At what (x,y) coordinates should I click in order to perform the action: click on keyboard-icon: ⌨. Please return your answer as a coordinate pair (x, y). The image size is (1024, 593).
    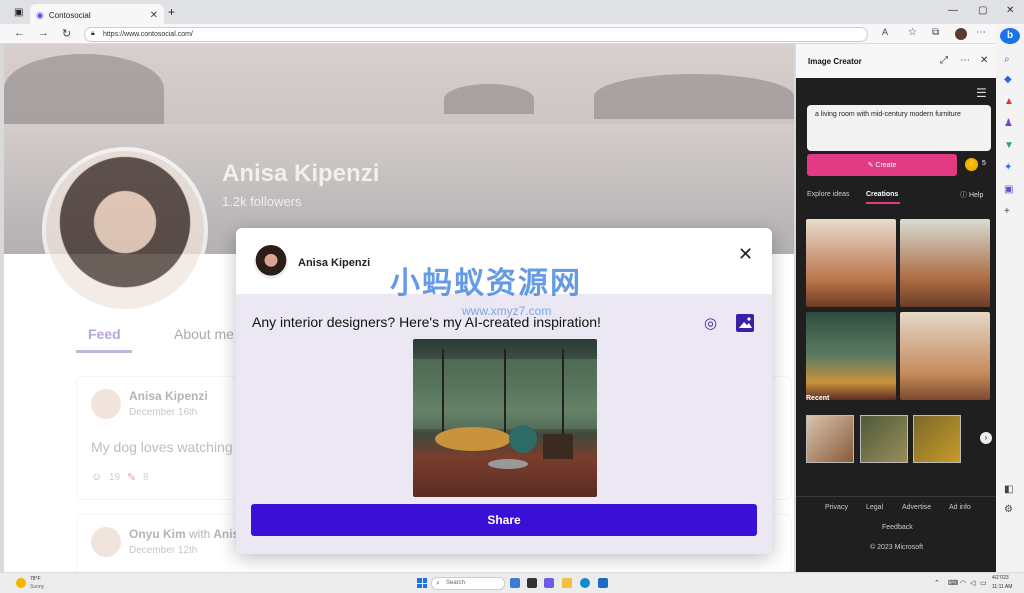
    Looking at the image, I should click on (953, 583).